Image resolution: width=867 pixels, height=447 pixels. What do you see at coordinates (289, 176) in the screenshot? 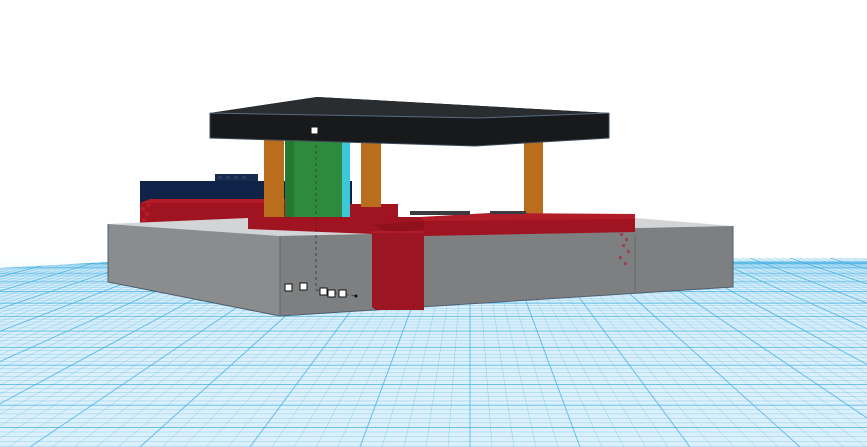
I see `green-column-side` at bounding box center [289, 176].